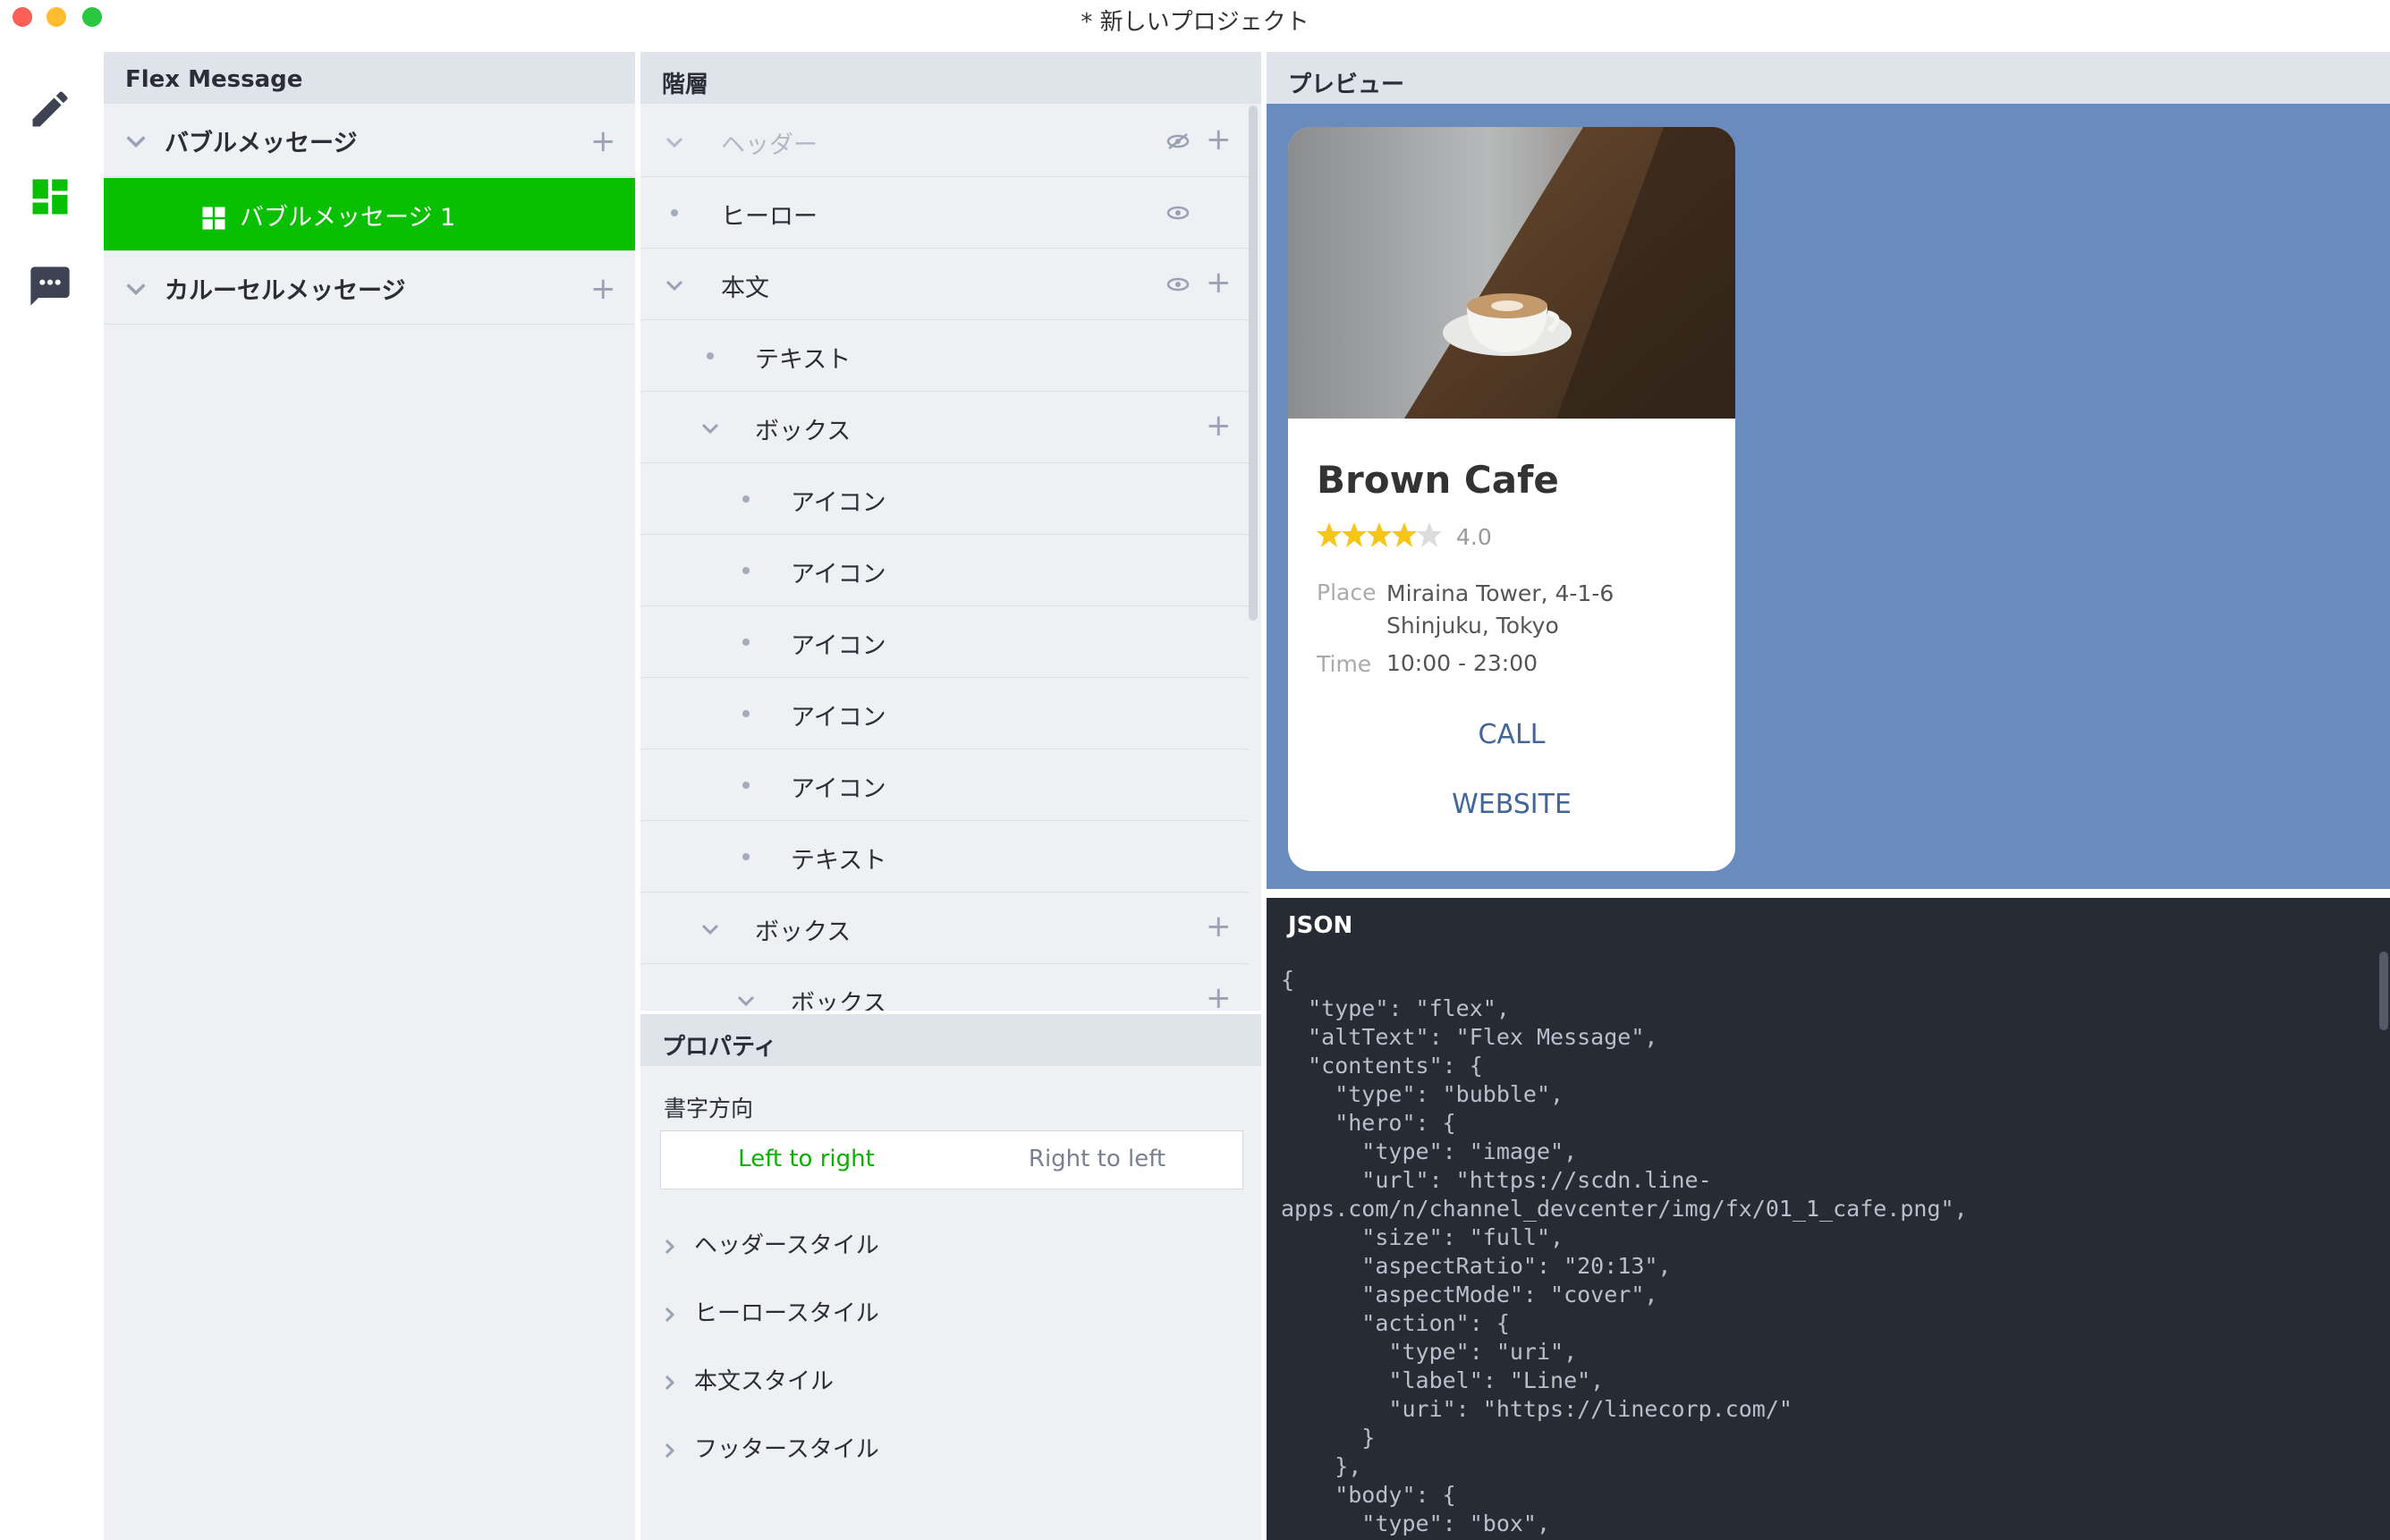  What do you see at coordinates (1474, 537) in the screenshot?
I see `rating-value: 4.0` at bounding box center [1474, 537].